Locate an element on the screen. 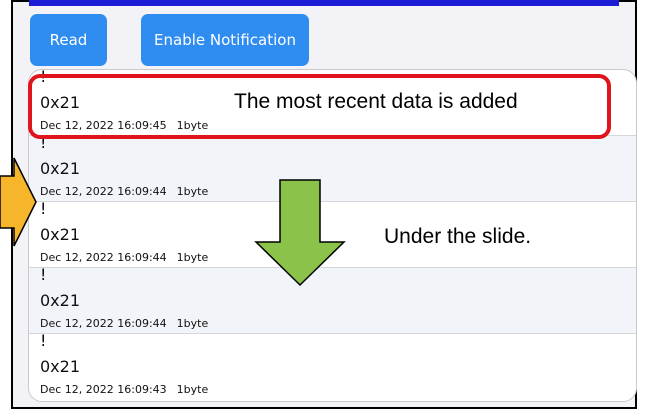 The height and width of the screenshot is (412, 651). data-meta: Dec 12, 2022 16:09:43 1byte is located at coordinates (124, 389).